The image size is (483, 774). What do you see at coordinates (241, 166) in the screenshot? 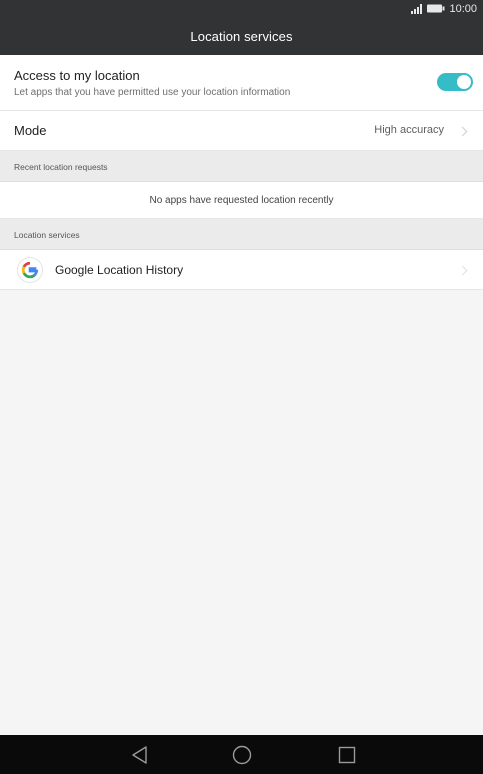
I see `recent-requests-header: Recent location requests` at bounding box center [241, 166].